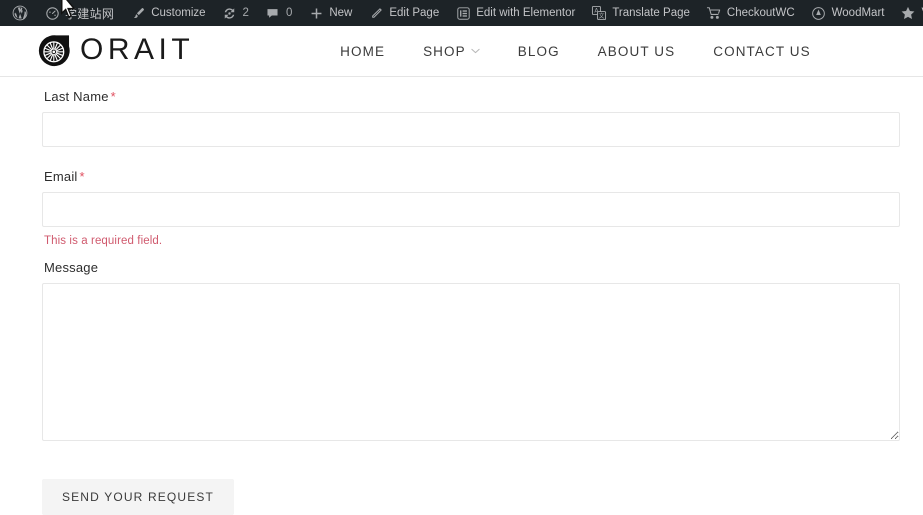  Describe the element at coordinates (472, 176) in the screenshot. I see `email-label: Email *` at that location.